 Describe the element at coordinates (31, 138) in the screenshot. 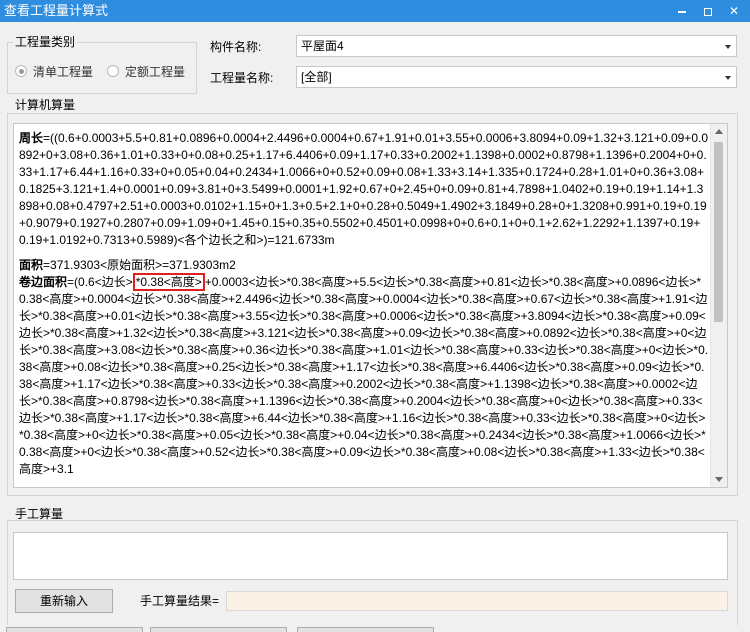

I see `perimeter-label: 周长` at that location.